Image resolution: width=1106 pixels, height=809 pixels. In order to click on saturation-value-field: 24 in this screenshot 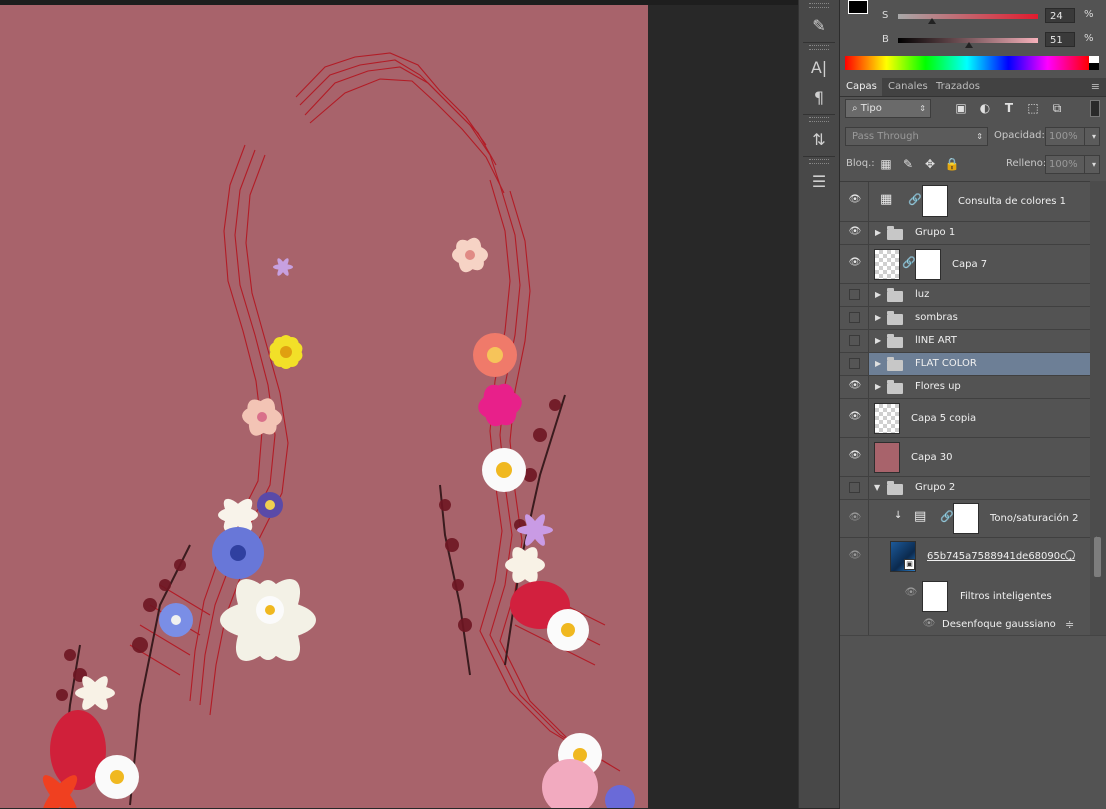, I will do `click(1060, 15)`.